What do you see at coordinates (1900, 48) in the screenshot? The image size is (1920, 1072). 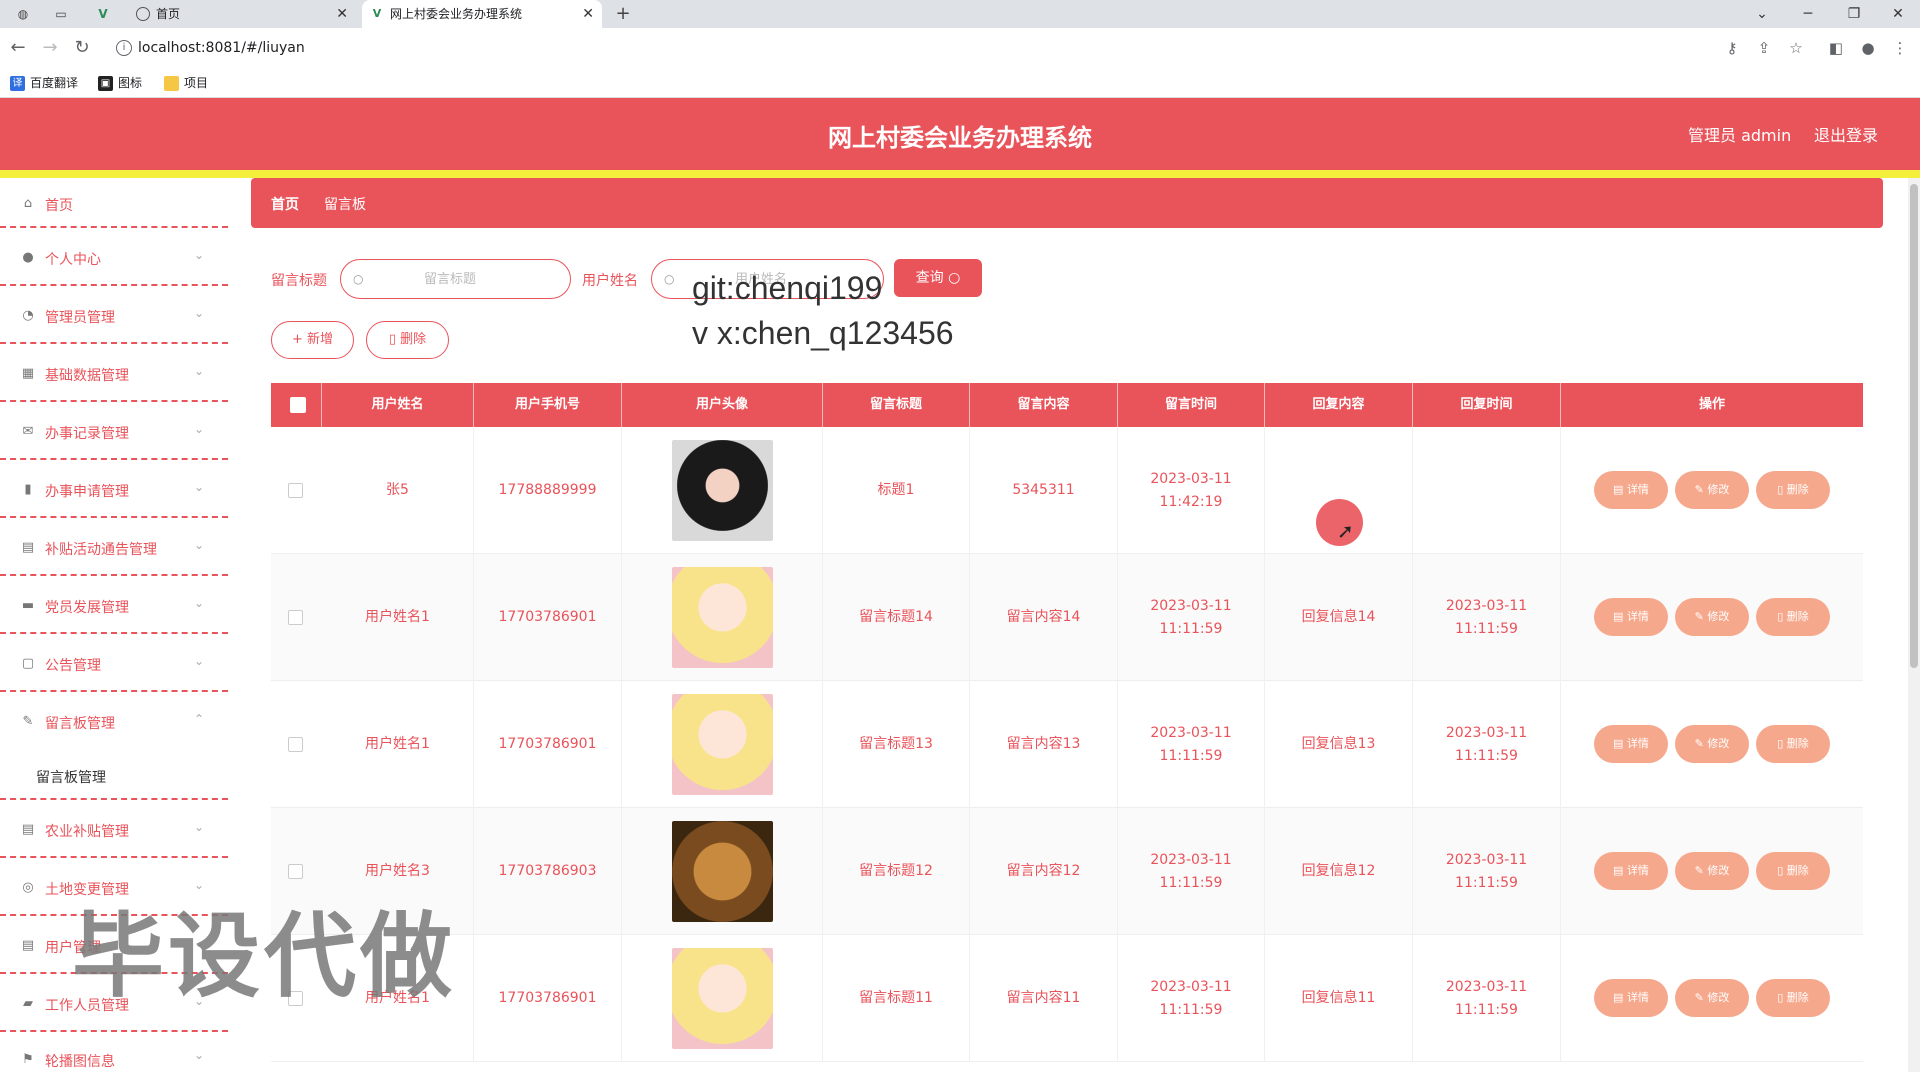 I see `menu-dots-icon: ⋮` at bounding box center [1900, 48].